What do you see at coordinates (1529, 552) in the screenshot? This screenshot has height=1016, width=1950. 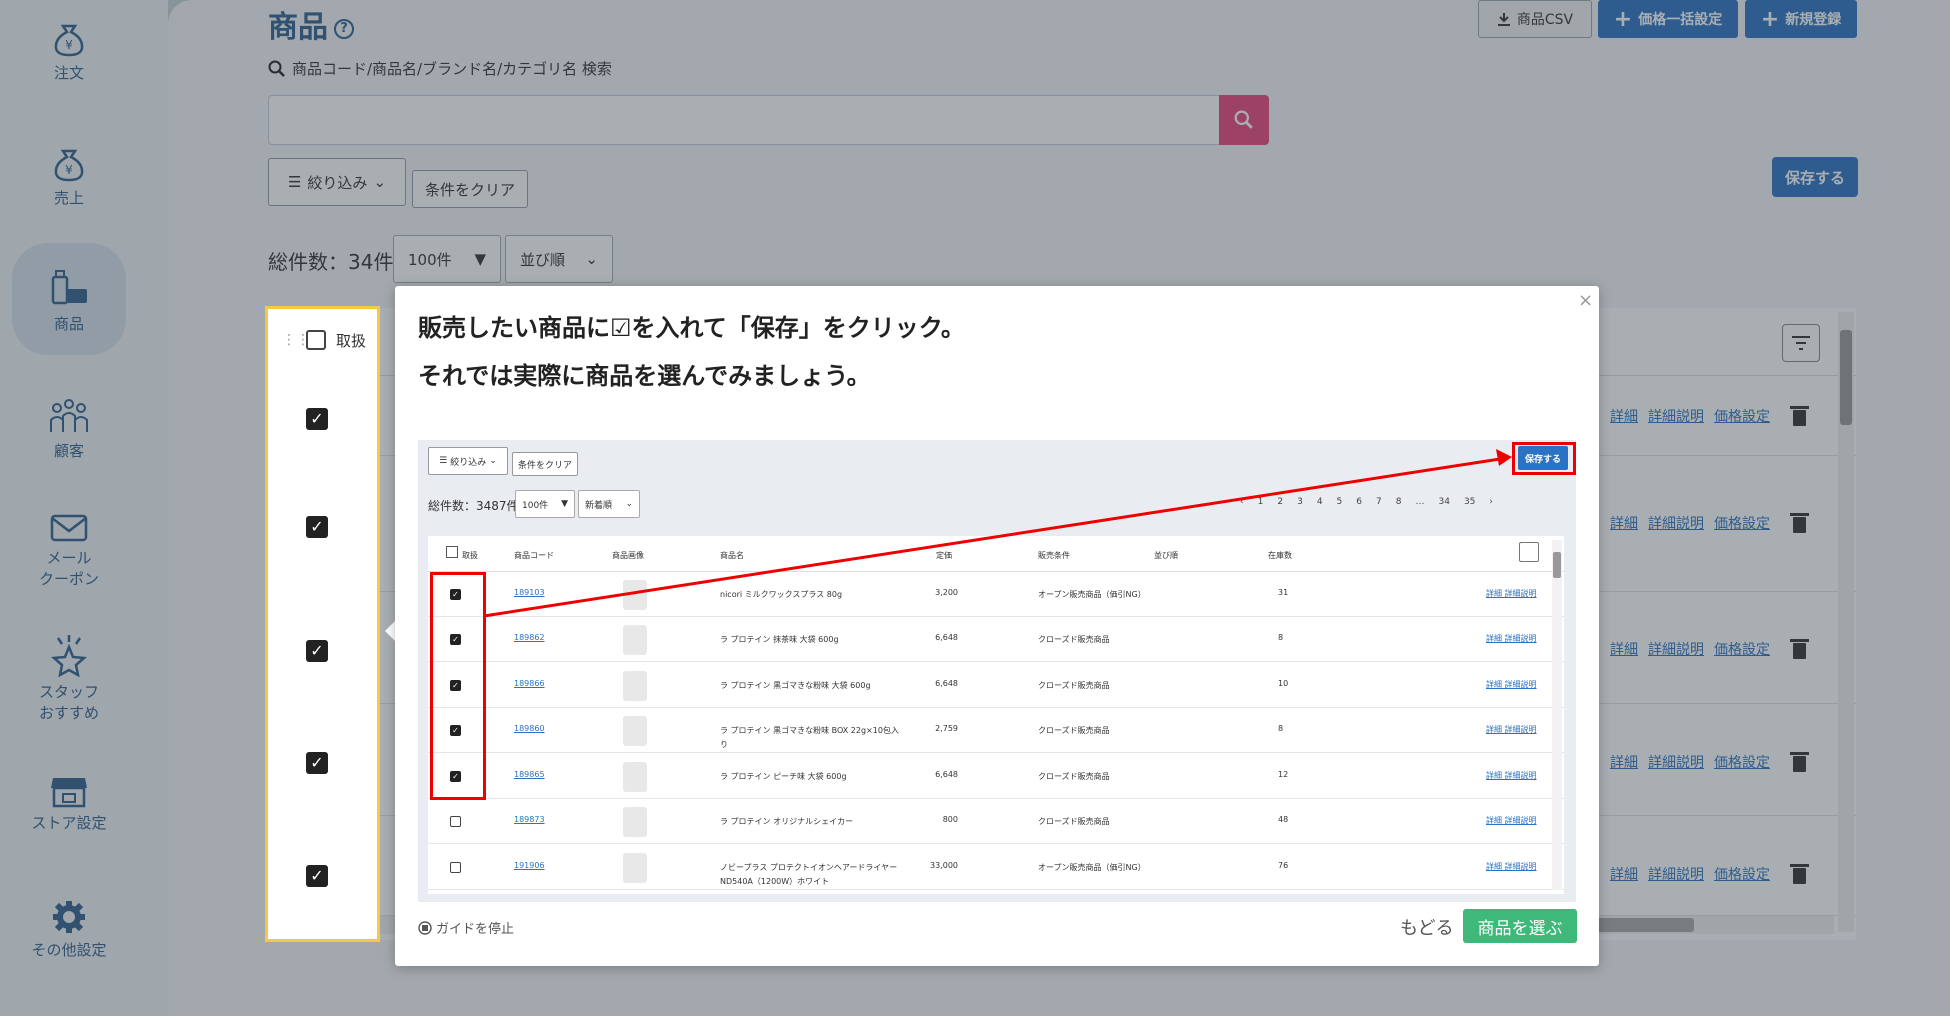 I see `guide-column-filter-icon` at bounding box center [1529, 552].